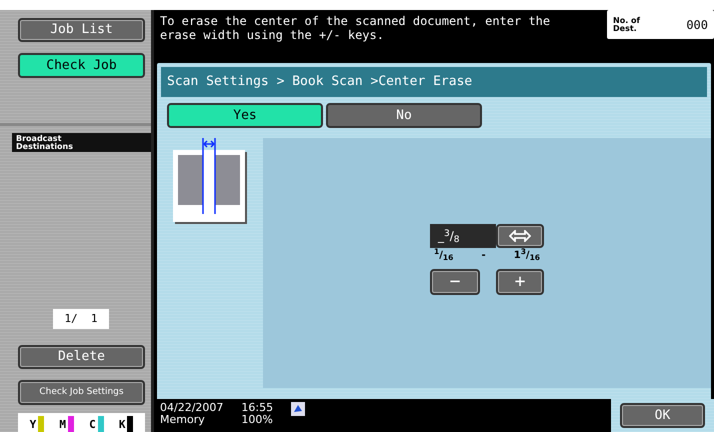  I want to click on ok-button: OK, so click(662, 415).